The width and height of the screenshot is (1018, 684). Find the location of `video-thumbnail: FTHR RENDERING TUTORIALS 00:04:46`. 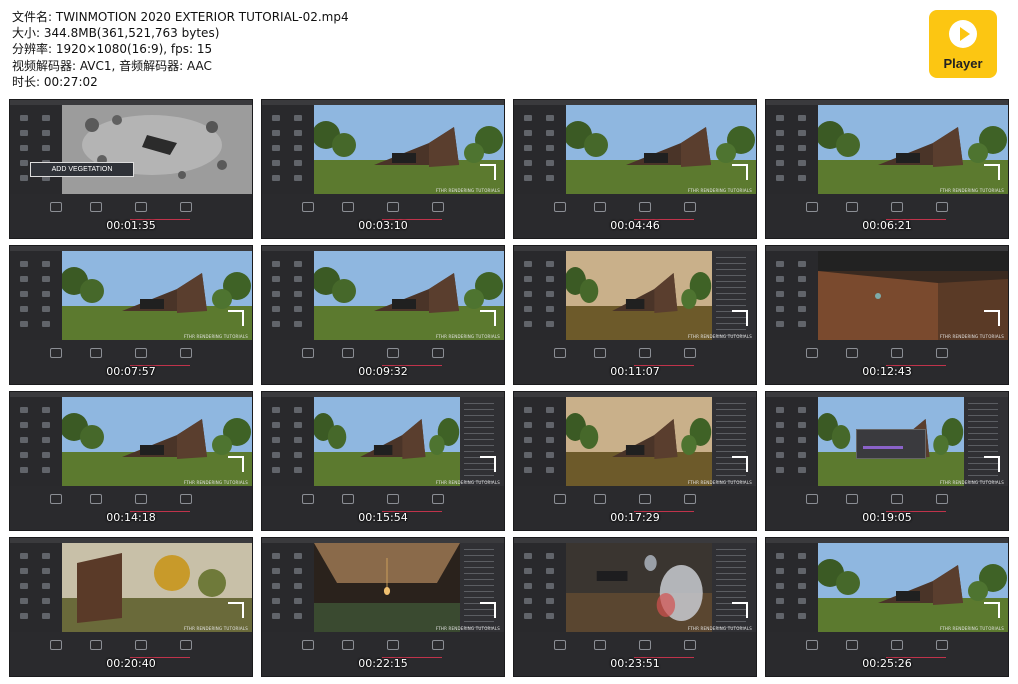

video-thumbnail: FTHR RENDERING TUTORIALS 00:04:46 is located at coordinates (635, 169).